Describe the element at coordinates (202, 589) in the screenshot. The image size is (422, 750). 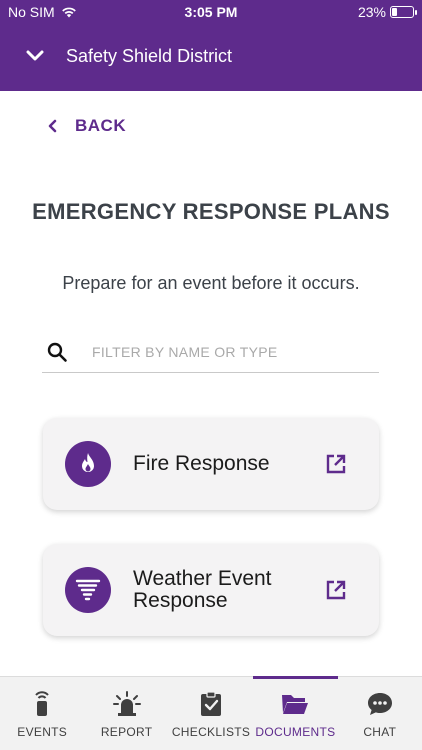
I see `document-label: Weather Event Response` at that location.